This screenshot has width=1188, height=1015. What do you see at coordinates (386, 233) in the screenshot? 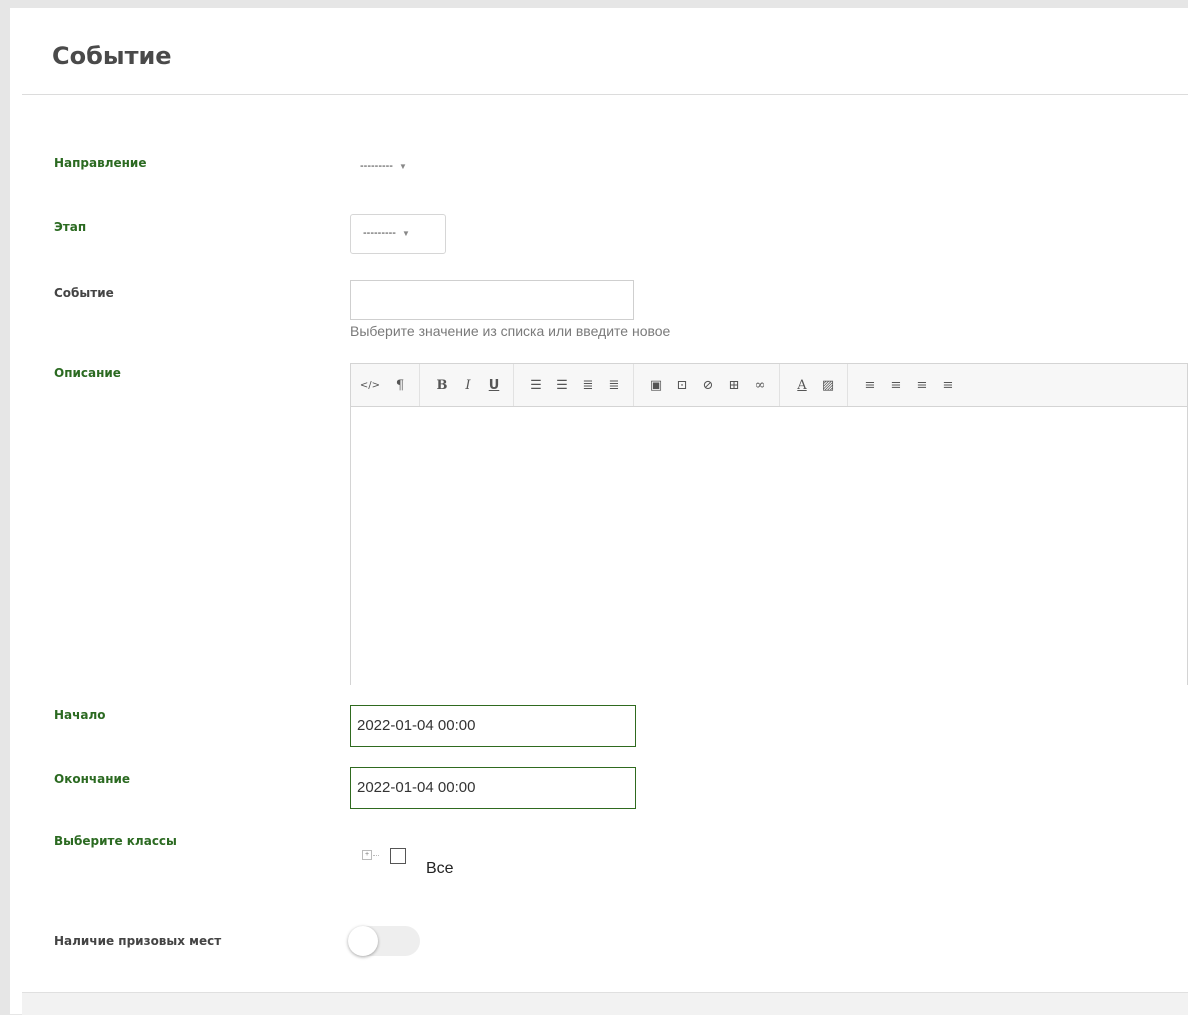
I see `stage-select-value: --------- ▼` at bounding box center [386, 233].